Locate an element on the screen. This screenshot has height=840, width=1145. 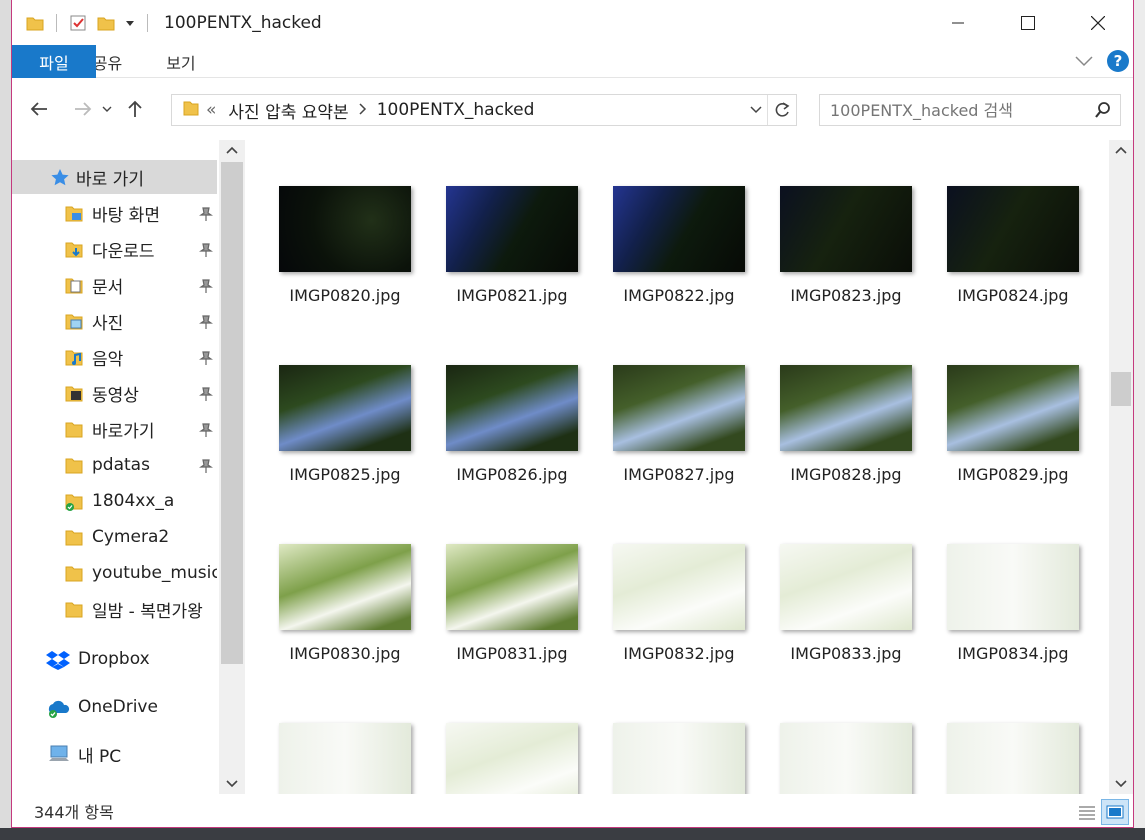
large-icons-view-icon is located at coordinates (1115, 812).